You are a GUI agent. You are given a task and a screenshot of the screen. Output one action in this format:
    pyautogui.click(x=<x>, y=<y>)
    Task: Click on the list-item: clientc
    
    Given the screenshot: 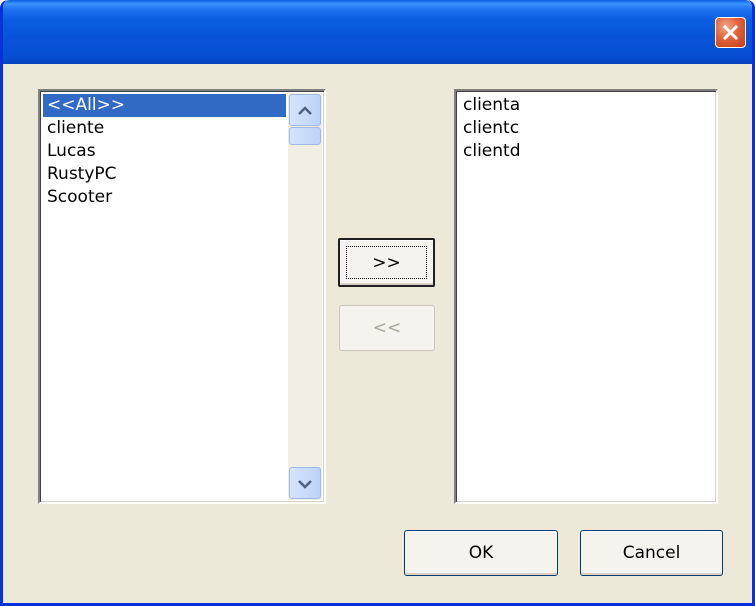 What is the action you would take?
    pyautogui.click(x=586, y=128)
    